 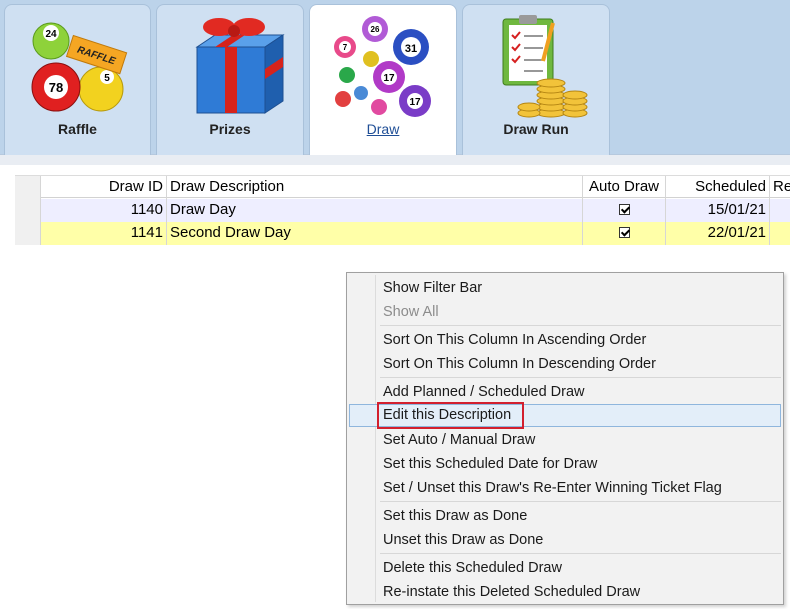 What do you see at coordinates (565, 592) in the screenshot?
I see `menu-item-reinstate-deleted-draw: Re-instate this Deleted Scheduled Draw` at bounding box center [565, 592].